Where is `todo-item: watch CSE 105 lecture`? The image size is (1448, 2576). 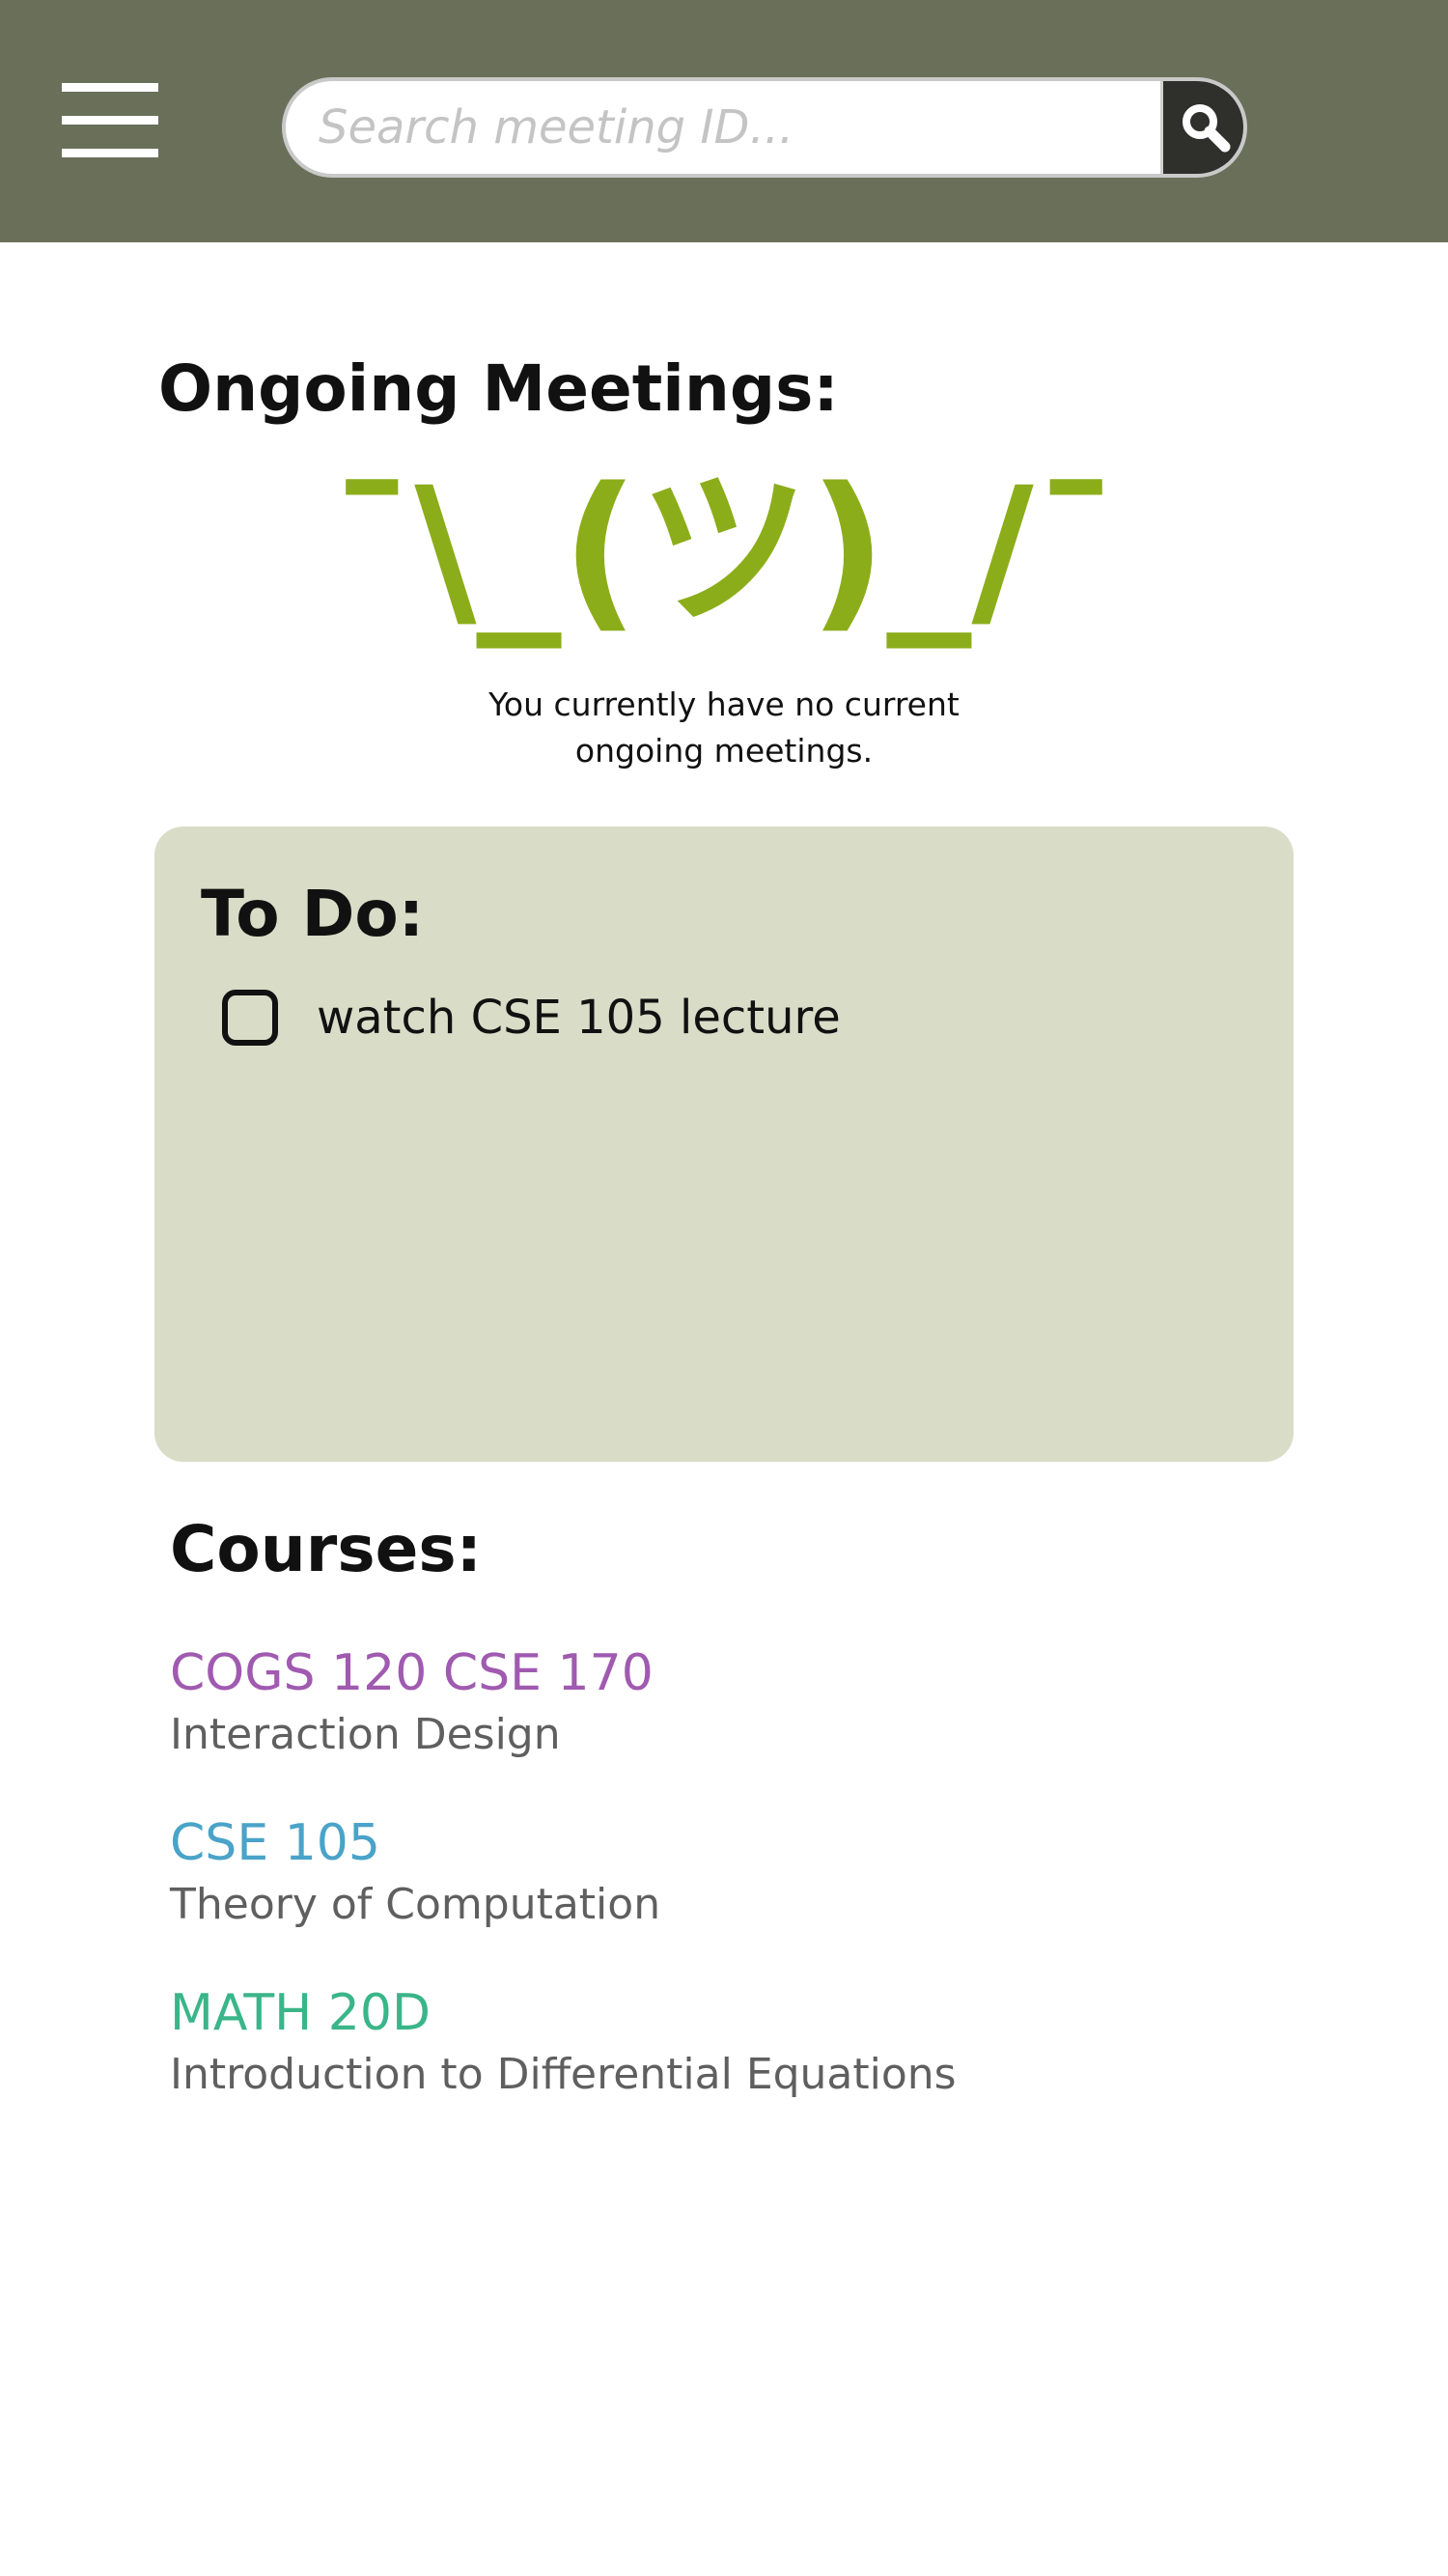
todo-item: watch CSE 105 lecture is located at coordinates (531, 1018).